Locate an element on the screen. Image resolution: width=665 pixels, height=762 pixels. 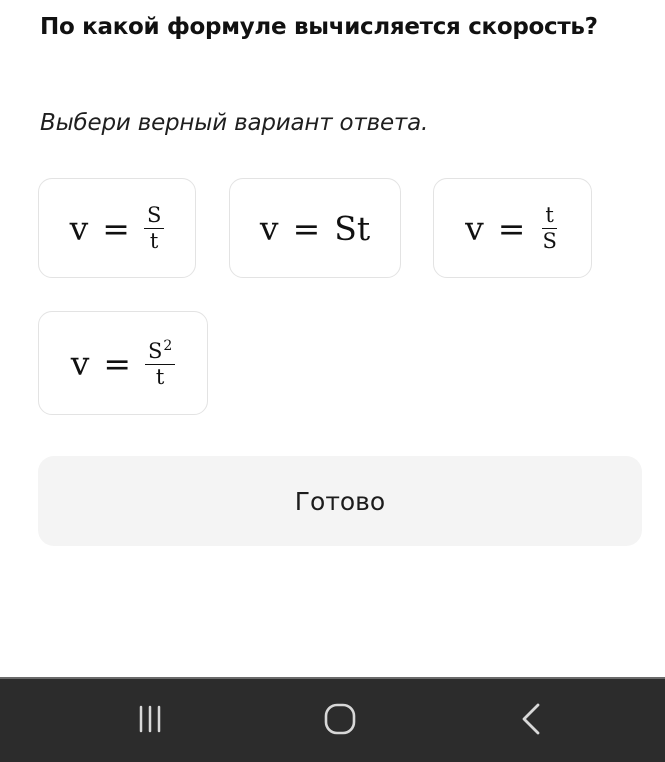
answer-option-3: v = t S is located at coordinates (512, 228).